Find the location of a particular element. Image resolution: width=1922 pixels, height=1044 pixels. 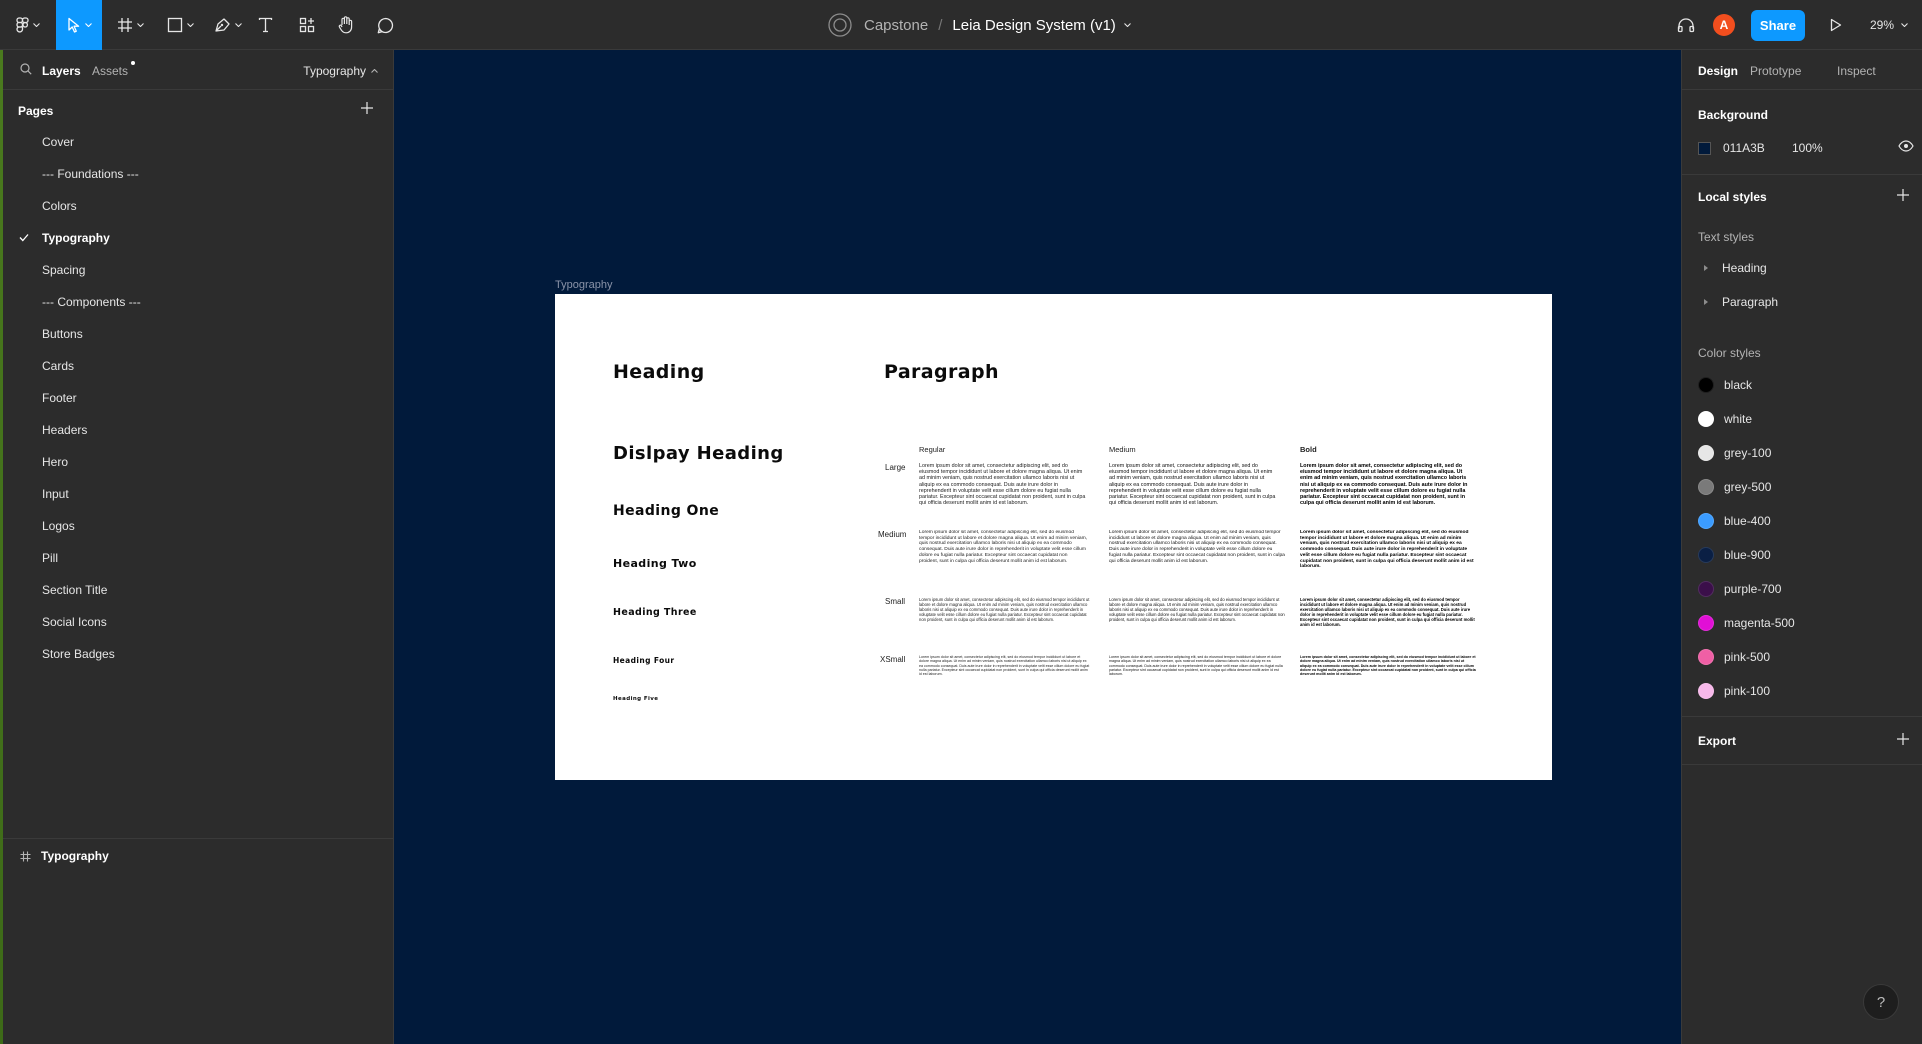

page-item: Colors is located at coordinates (197, 206).